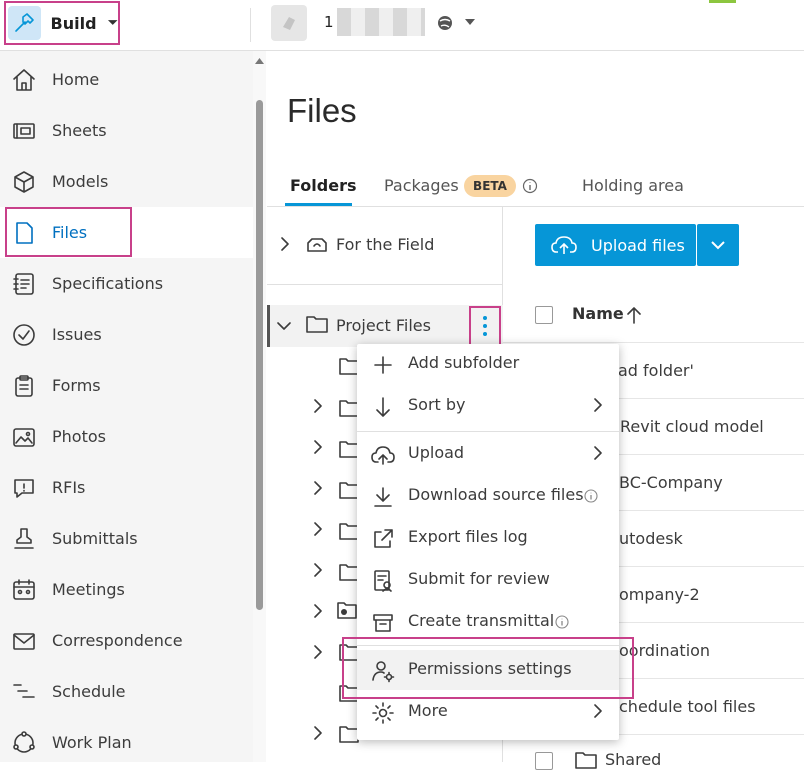 The height and width of the screenshot is (770, 804). What do you see at coordinates (485, 326) in the screenshot?
I see `more-vertical-icon` at bounding box center [485, 326].